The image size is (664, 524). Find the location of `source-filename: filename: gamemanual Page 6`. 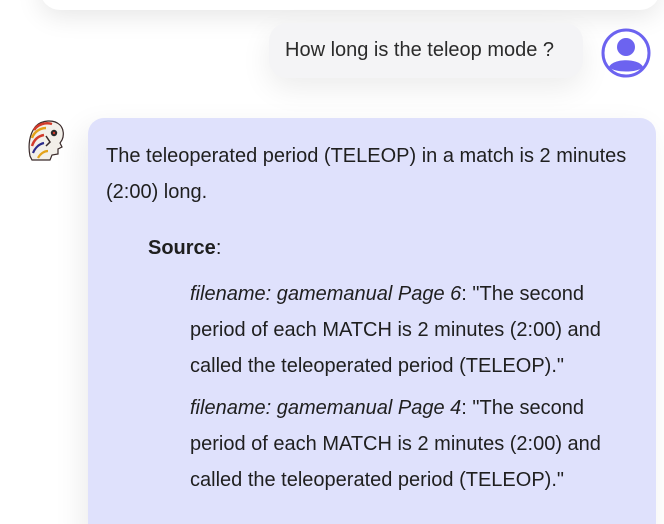

source-filename: filename: gamemanual Page 6 is located at coordinates (326, 294).